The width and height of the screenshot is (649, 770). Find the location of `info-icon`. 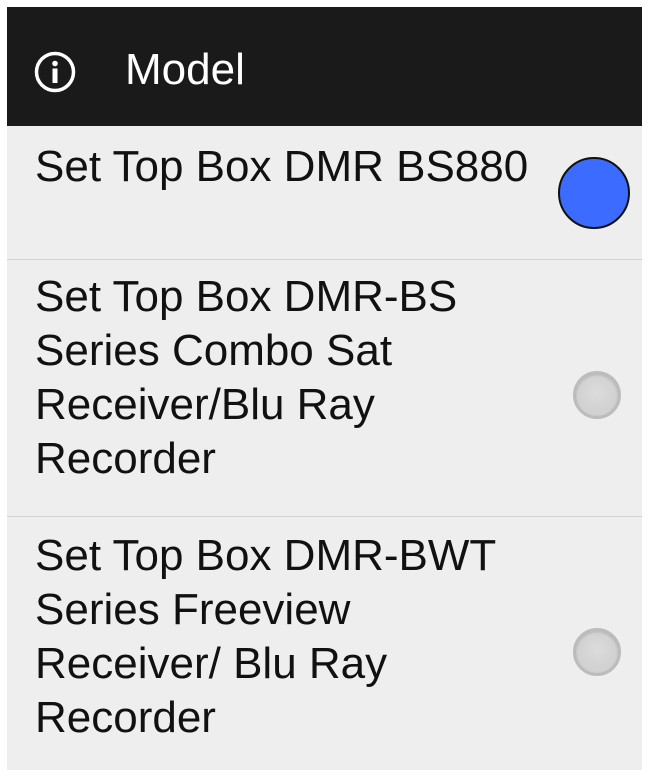

info-icon is located at coordinates (55, 72).